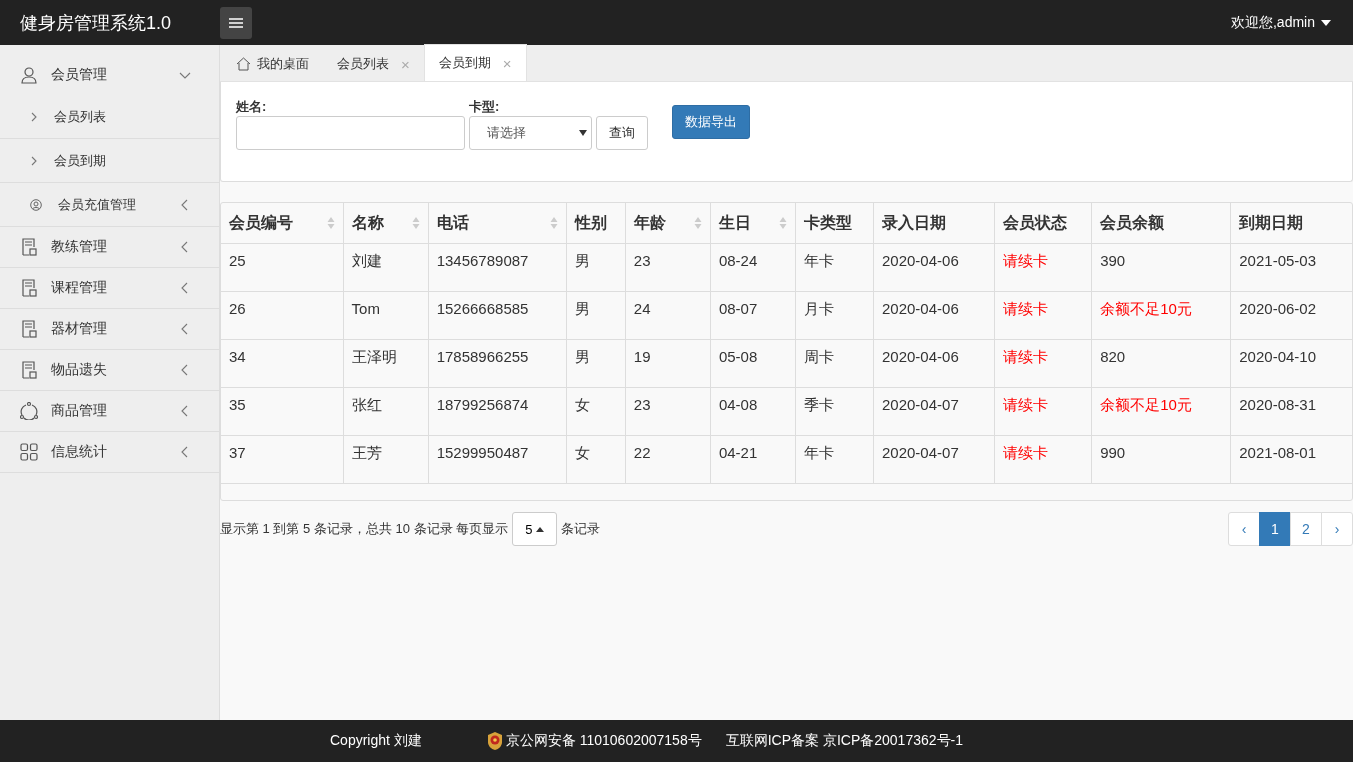 Image resolution: width=1353 pixels, height=762 pixels. What do you see at coordinates (282, 267) in the screenshot?
I see `table-cell: 25` at bounding box center [282, 267].